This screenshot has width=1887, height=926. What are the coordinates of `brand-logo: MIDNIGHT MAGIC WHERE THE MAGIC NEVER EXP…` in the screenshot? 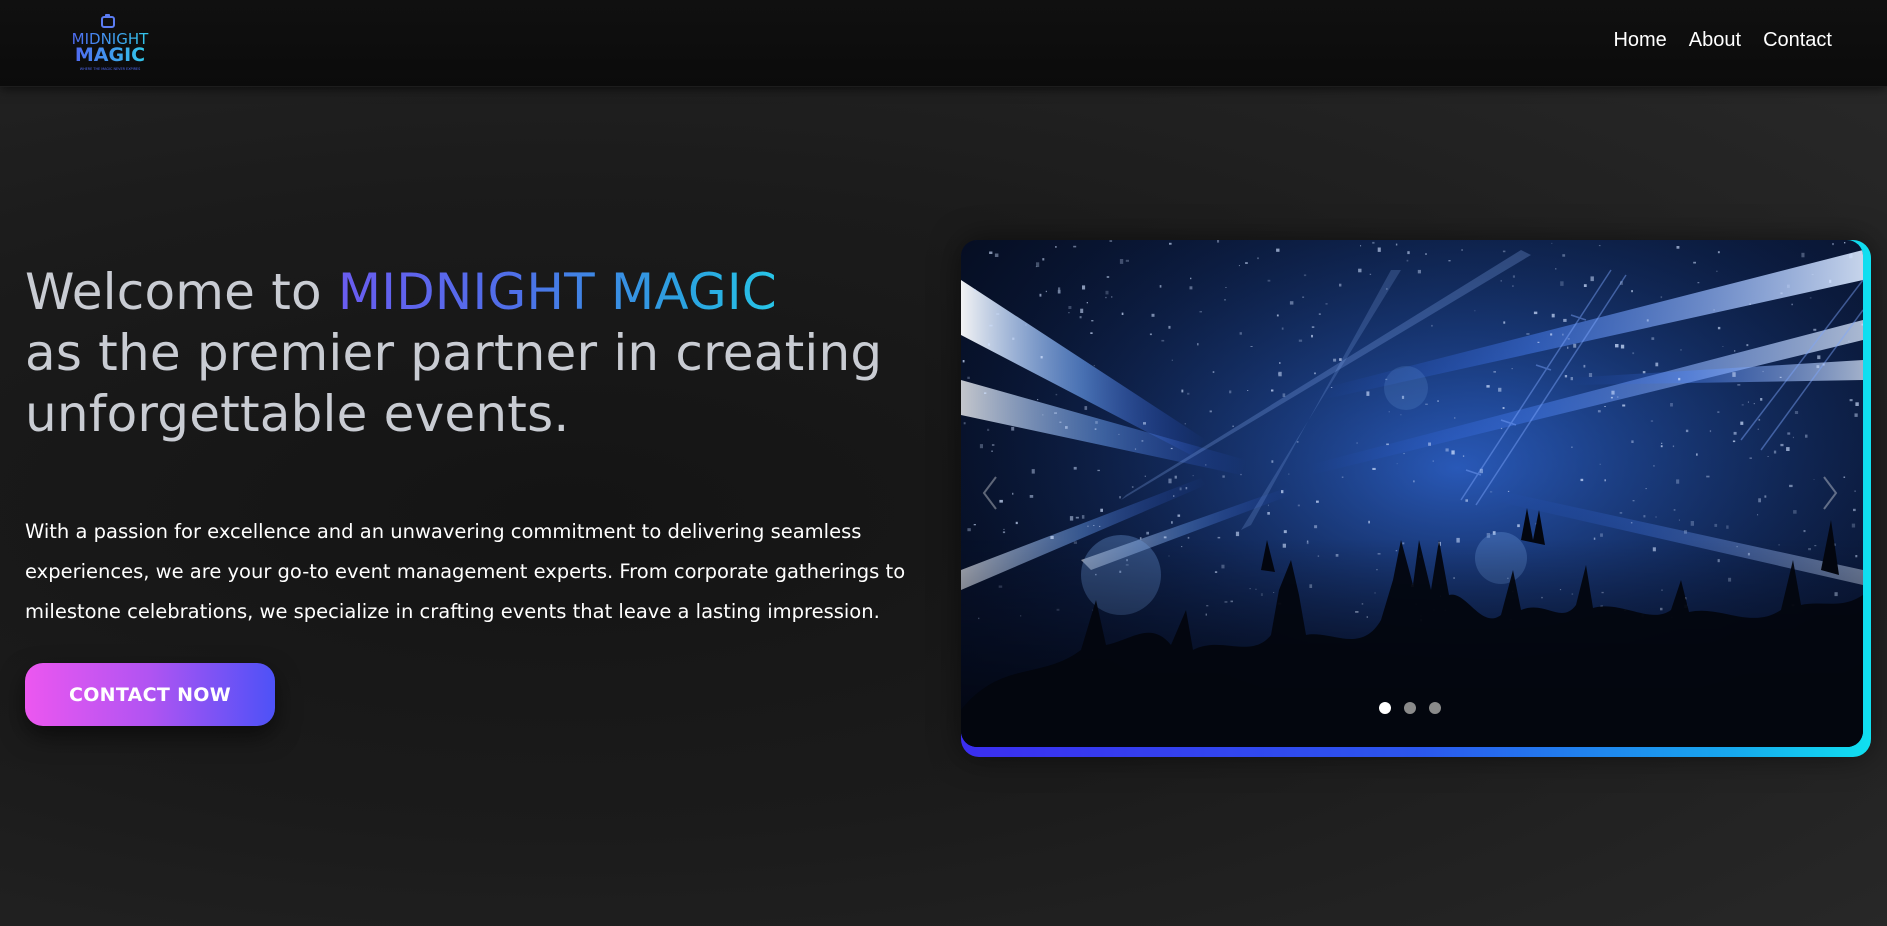 It's located at (110, 43).